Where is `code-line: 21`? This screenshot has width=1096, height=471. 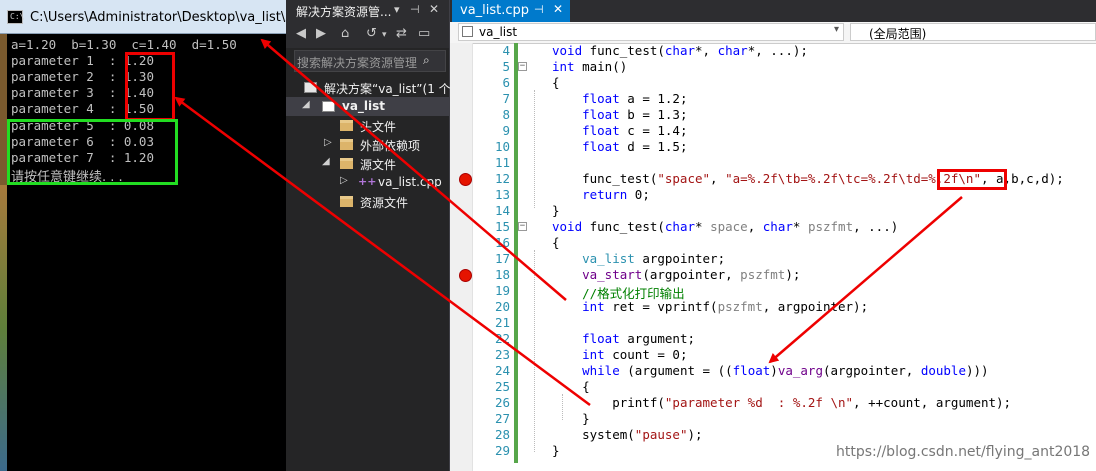 code-line: 21 is located at coordinates (784, 323).